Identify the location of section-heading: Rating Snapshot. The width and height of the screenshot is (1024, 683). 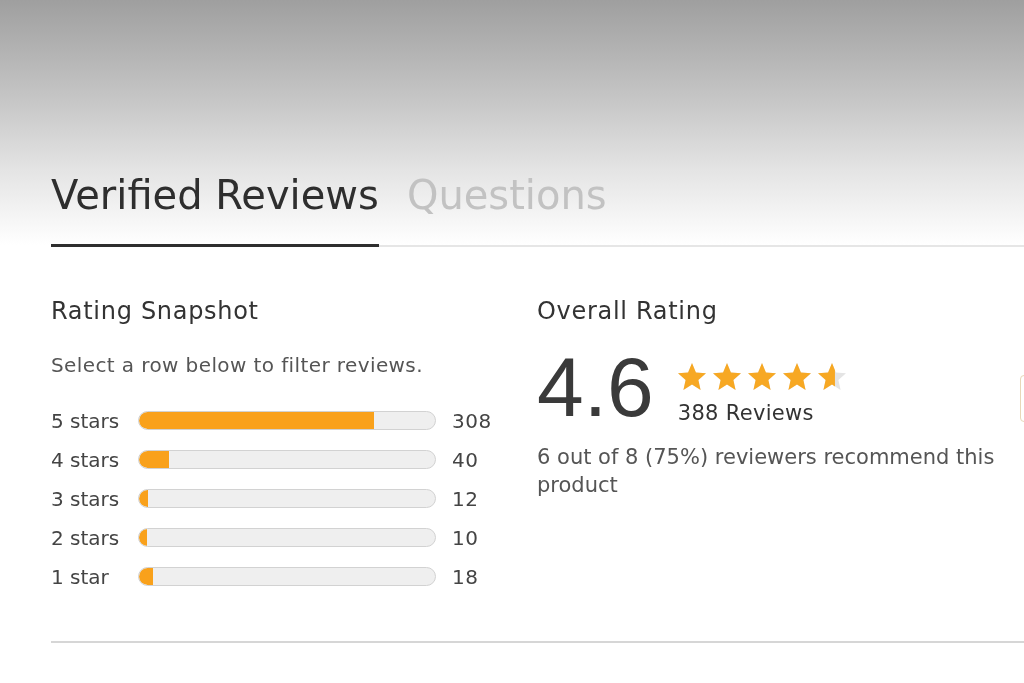
(155, 311).